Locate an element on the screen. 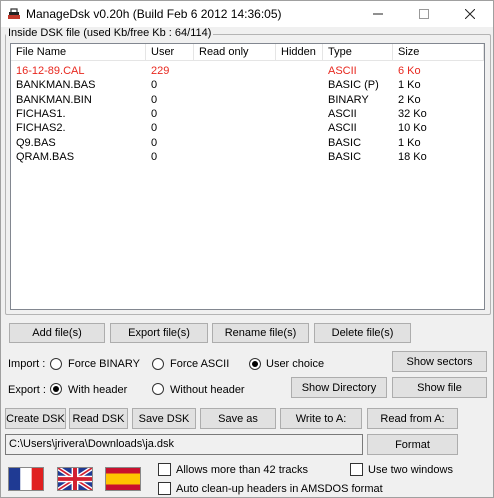  column-header-read-only: Read only is located at coordinates (235, 52).